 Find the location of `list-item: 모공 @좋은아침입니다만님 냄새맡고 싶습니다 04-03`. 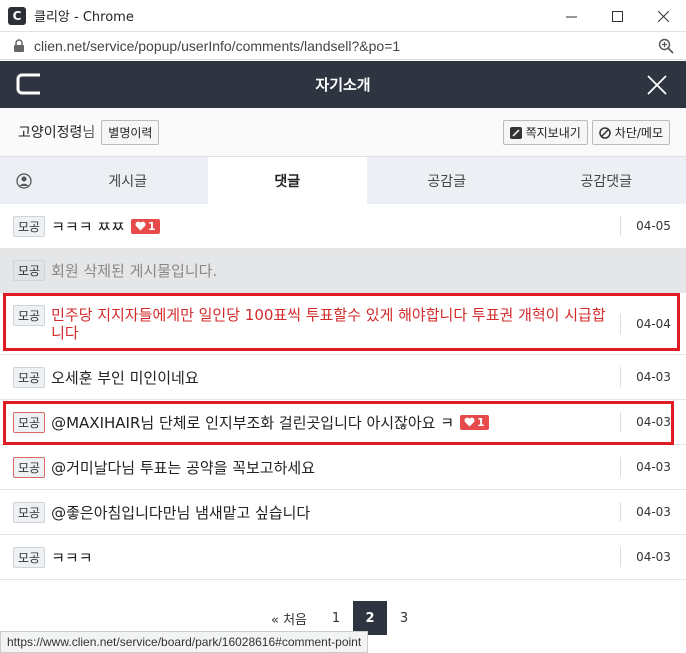

list-item: 모공 @좋은아침입니다만님 냄새맡고 싶습니다 04-03 is located at coordinates (343, 512).